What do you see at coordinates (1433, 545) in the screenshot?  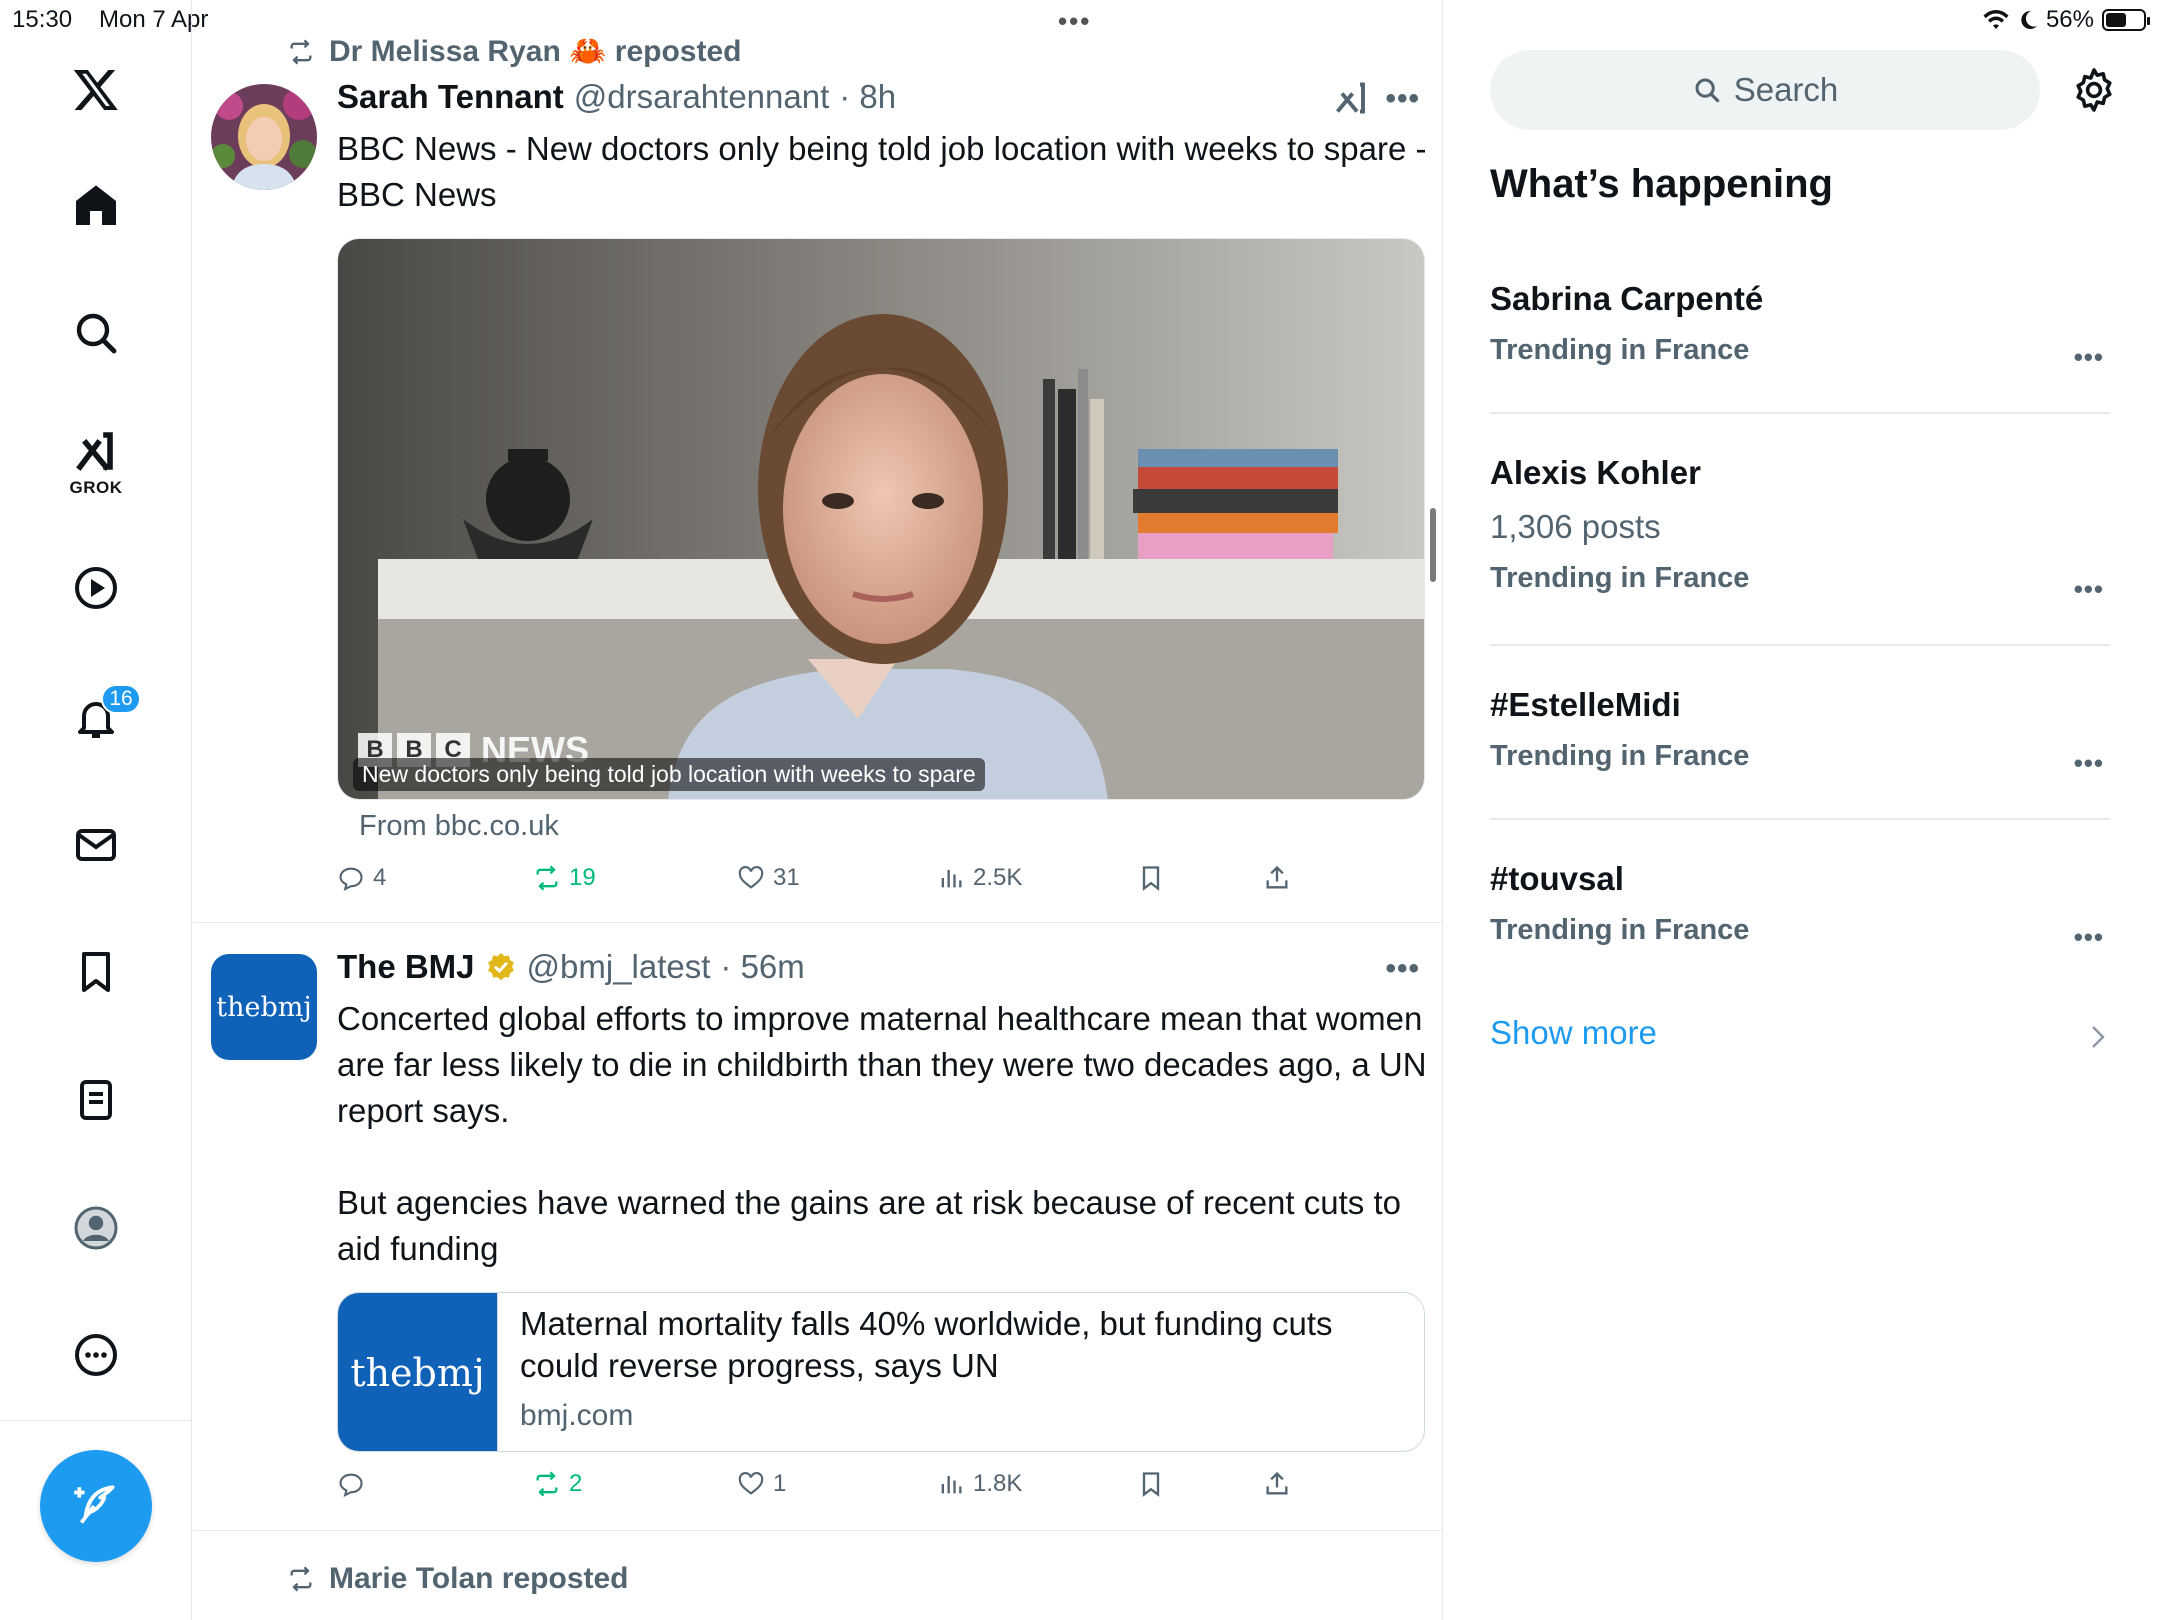 I see `scrollbar-thumb` at bounding box center [1433, 545].